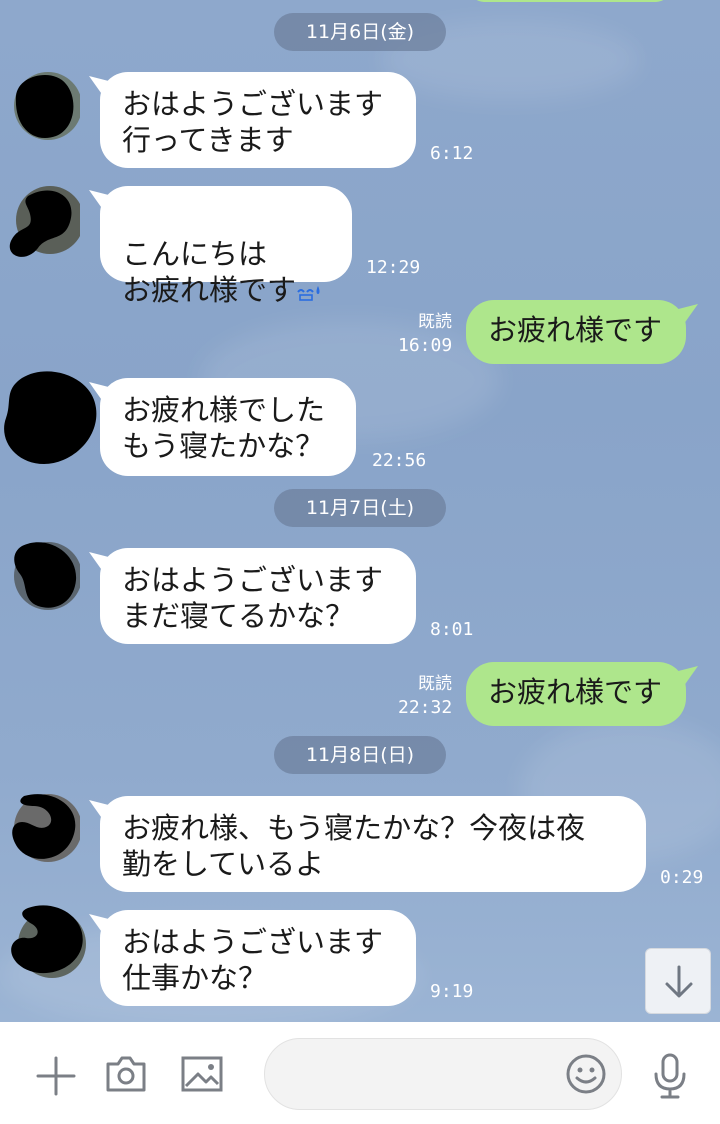 Image resolution: width=720 pixels, height=1124 pixels. I want to click on message-bubble: おはようございます 仕事かな？, so click(258, 958).